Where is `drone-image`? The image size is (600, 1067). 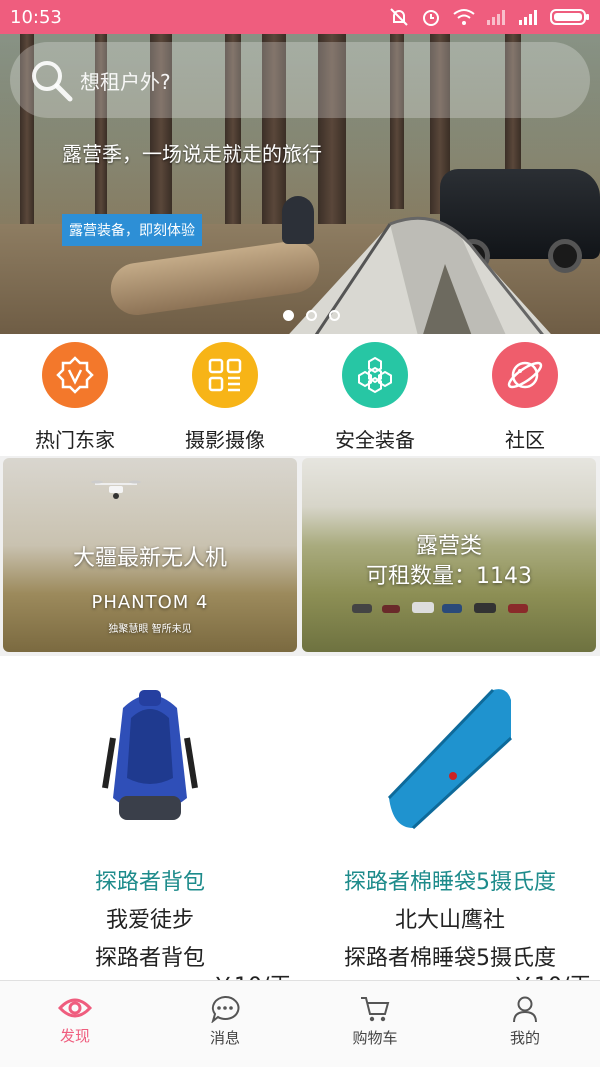
drone-image is located at coordinates (116, 489).